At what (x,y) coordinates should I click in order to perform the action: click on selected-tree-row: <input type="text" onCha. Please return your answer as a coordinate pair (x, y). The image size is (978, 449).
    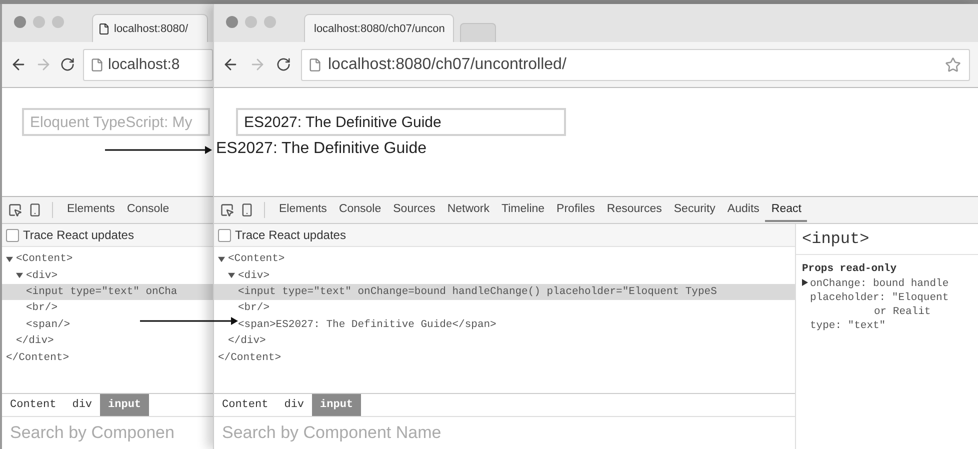
    Looking at the image, I should click on (107, 292).